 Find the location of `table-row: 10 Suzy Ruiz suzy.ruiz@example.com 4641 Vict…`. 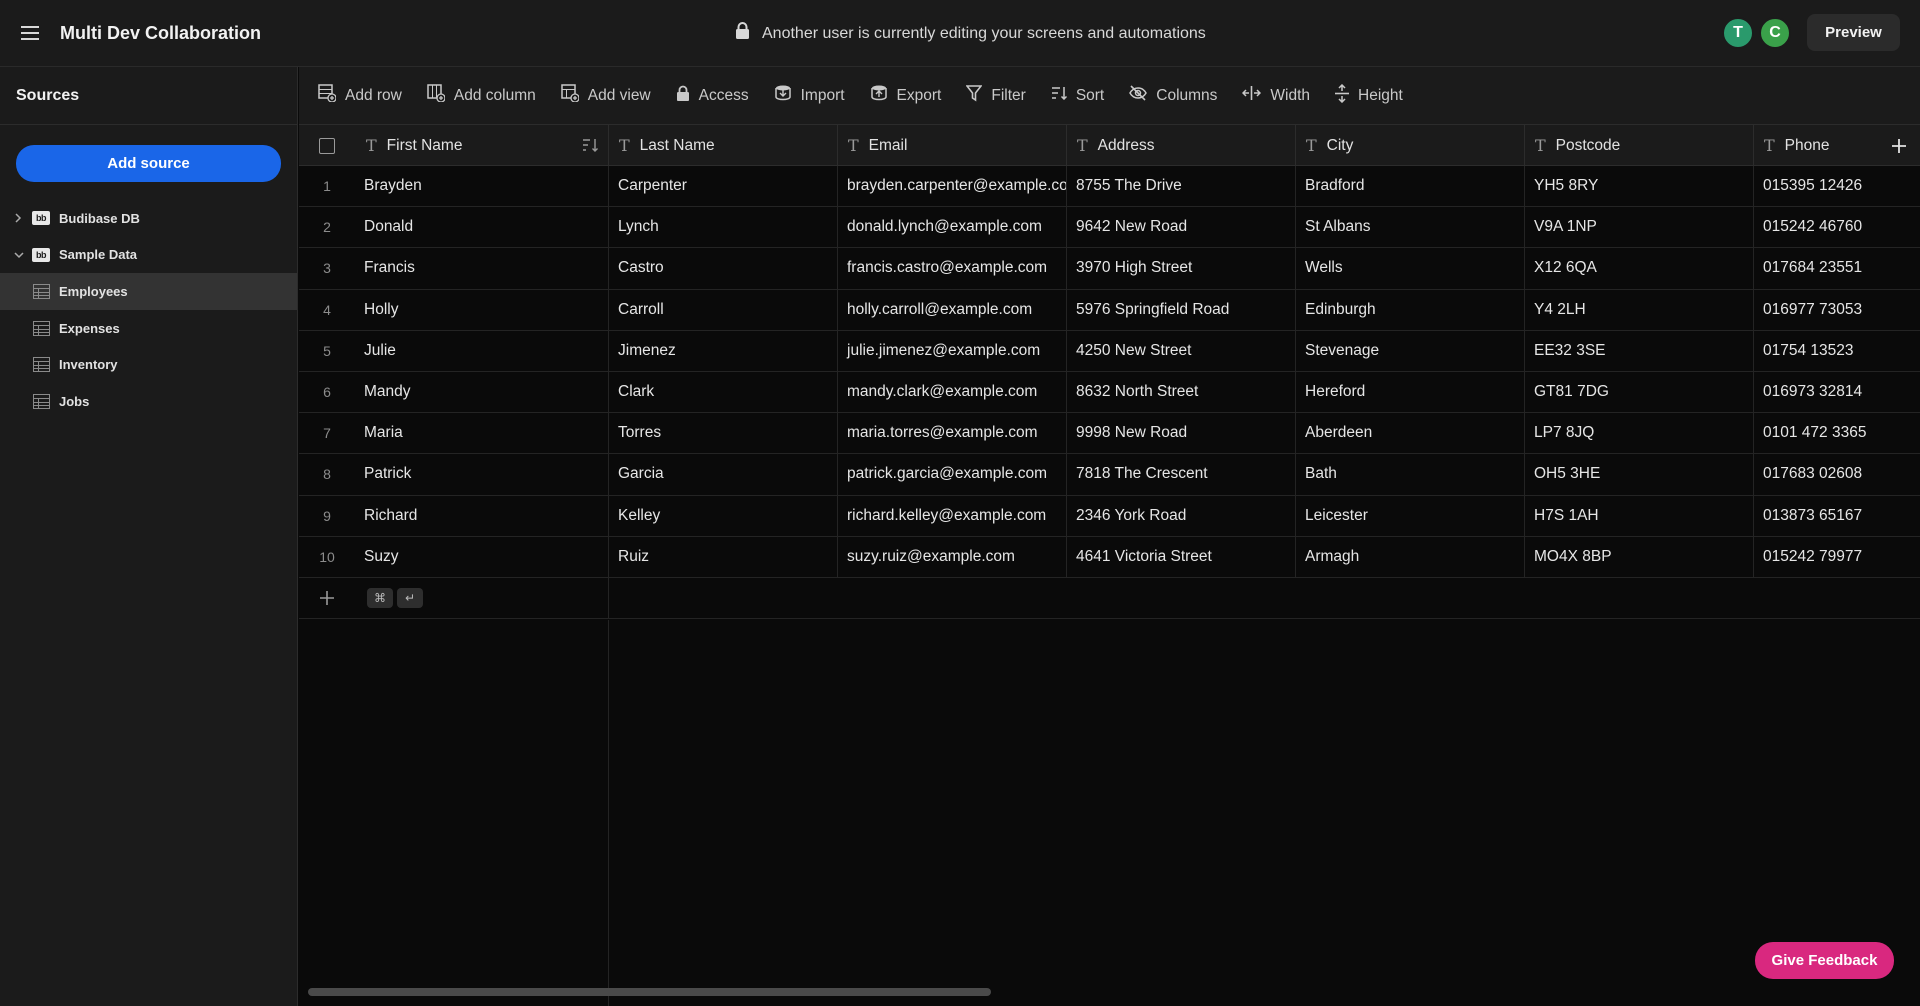

table-row: 10 Suzy Ruiz suzy.ruiz@example.com 4641 Vict… is located at coordinates (1109, 557).